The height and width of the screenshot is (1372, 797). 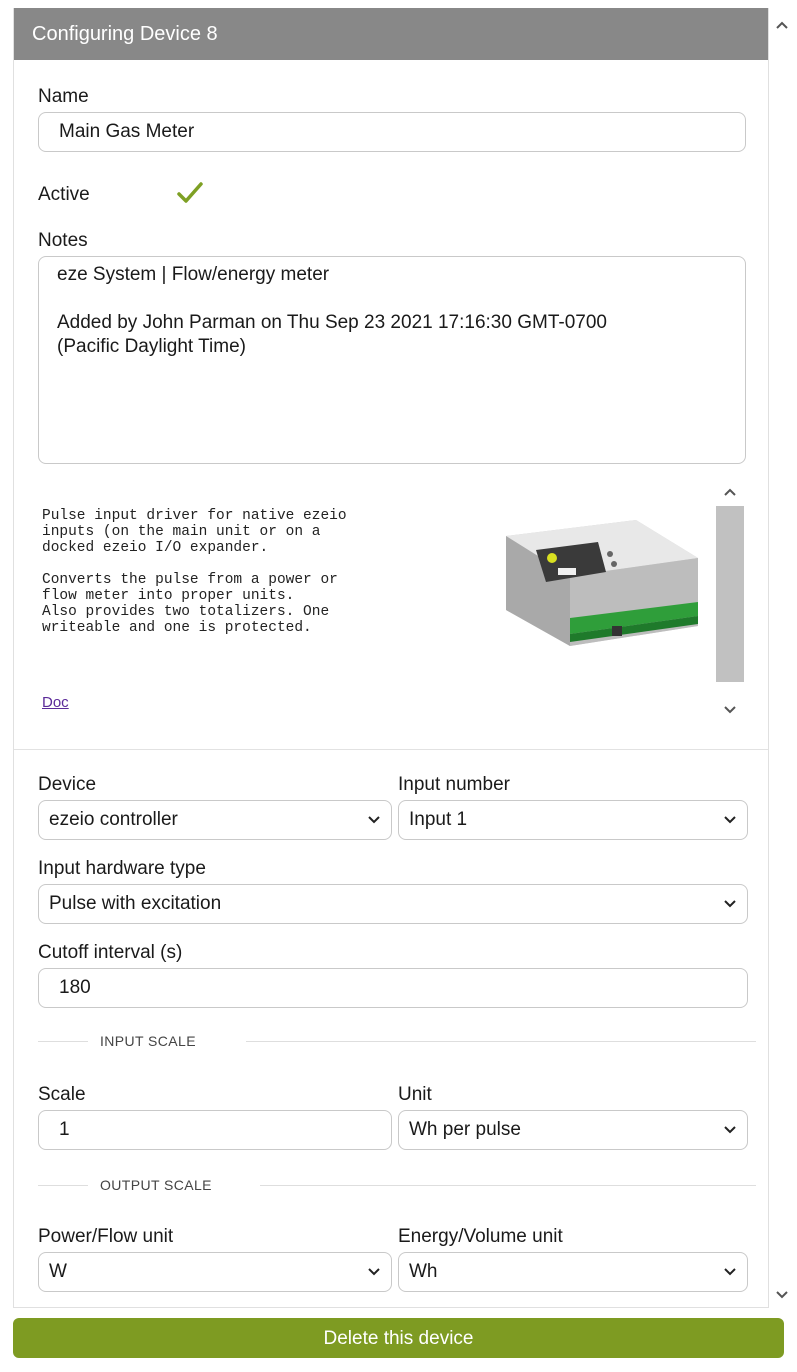 What do you see at coordinates (398, 1338) in the screenshot?
I see `delete-device-button: Delete this device` at bounding box center [398, 1338].